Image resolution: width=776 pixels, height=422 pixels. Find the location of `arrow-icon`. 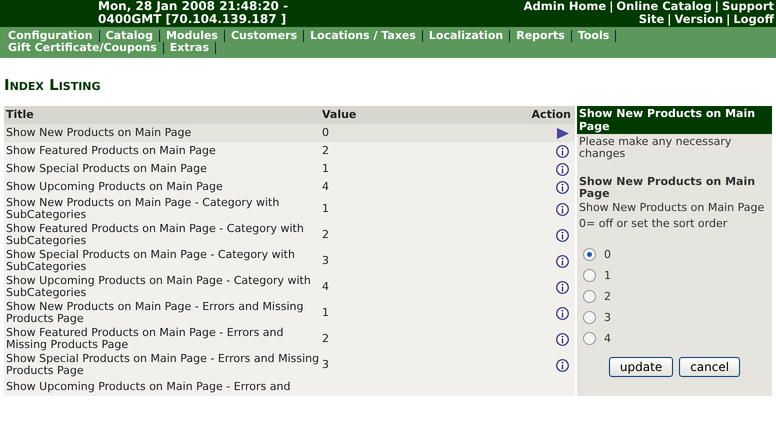

arrow-icon is located at coordinates (563, 133).